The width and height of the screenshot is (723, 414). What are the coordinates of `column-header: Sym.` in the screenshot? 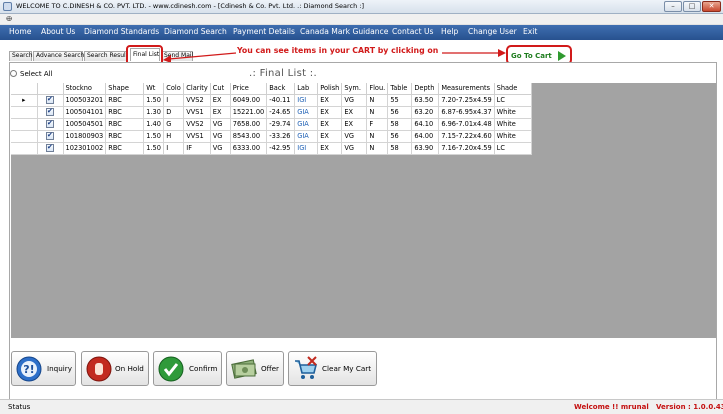 It's located at (354, 89).